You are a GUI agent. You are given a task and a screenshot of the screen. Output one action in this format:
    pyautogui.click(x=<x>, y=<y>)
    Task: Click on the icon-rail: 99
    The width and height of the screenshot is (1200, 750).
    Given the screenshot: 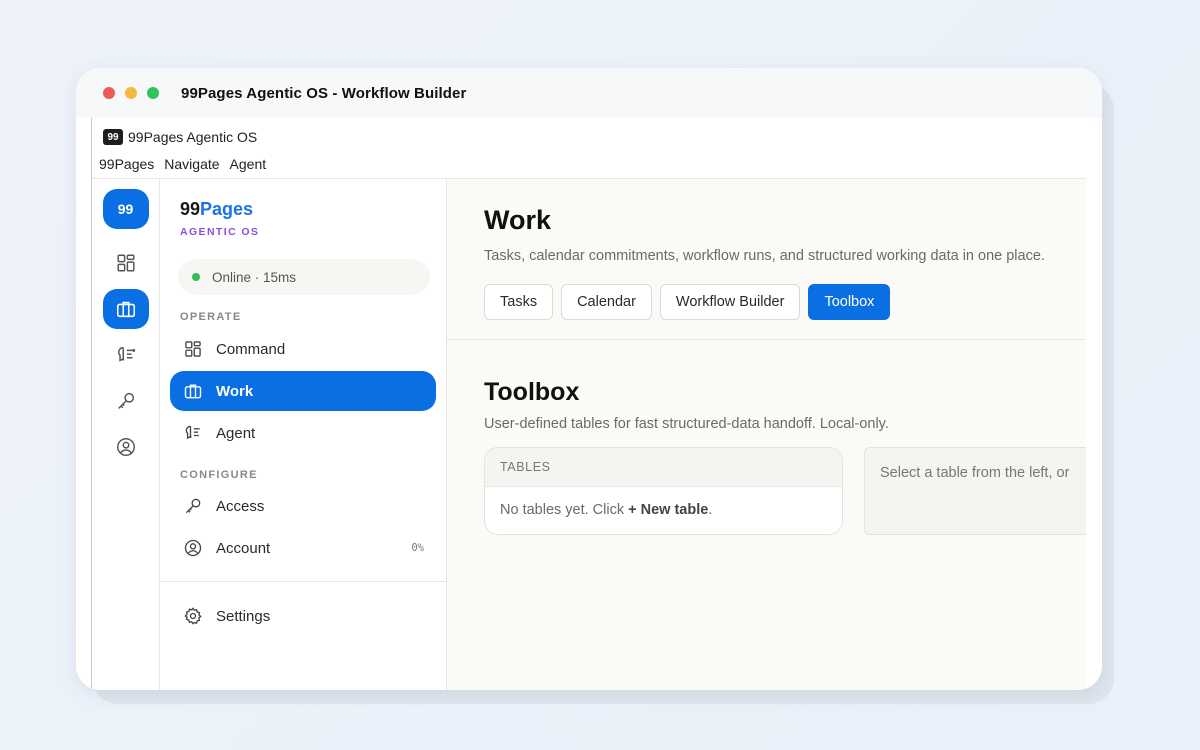 What is the action you would take?
    pyautogui.click(x=126, y=434)
    